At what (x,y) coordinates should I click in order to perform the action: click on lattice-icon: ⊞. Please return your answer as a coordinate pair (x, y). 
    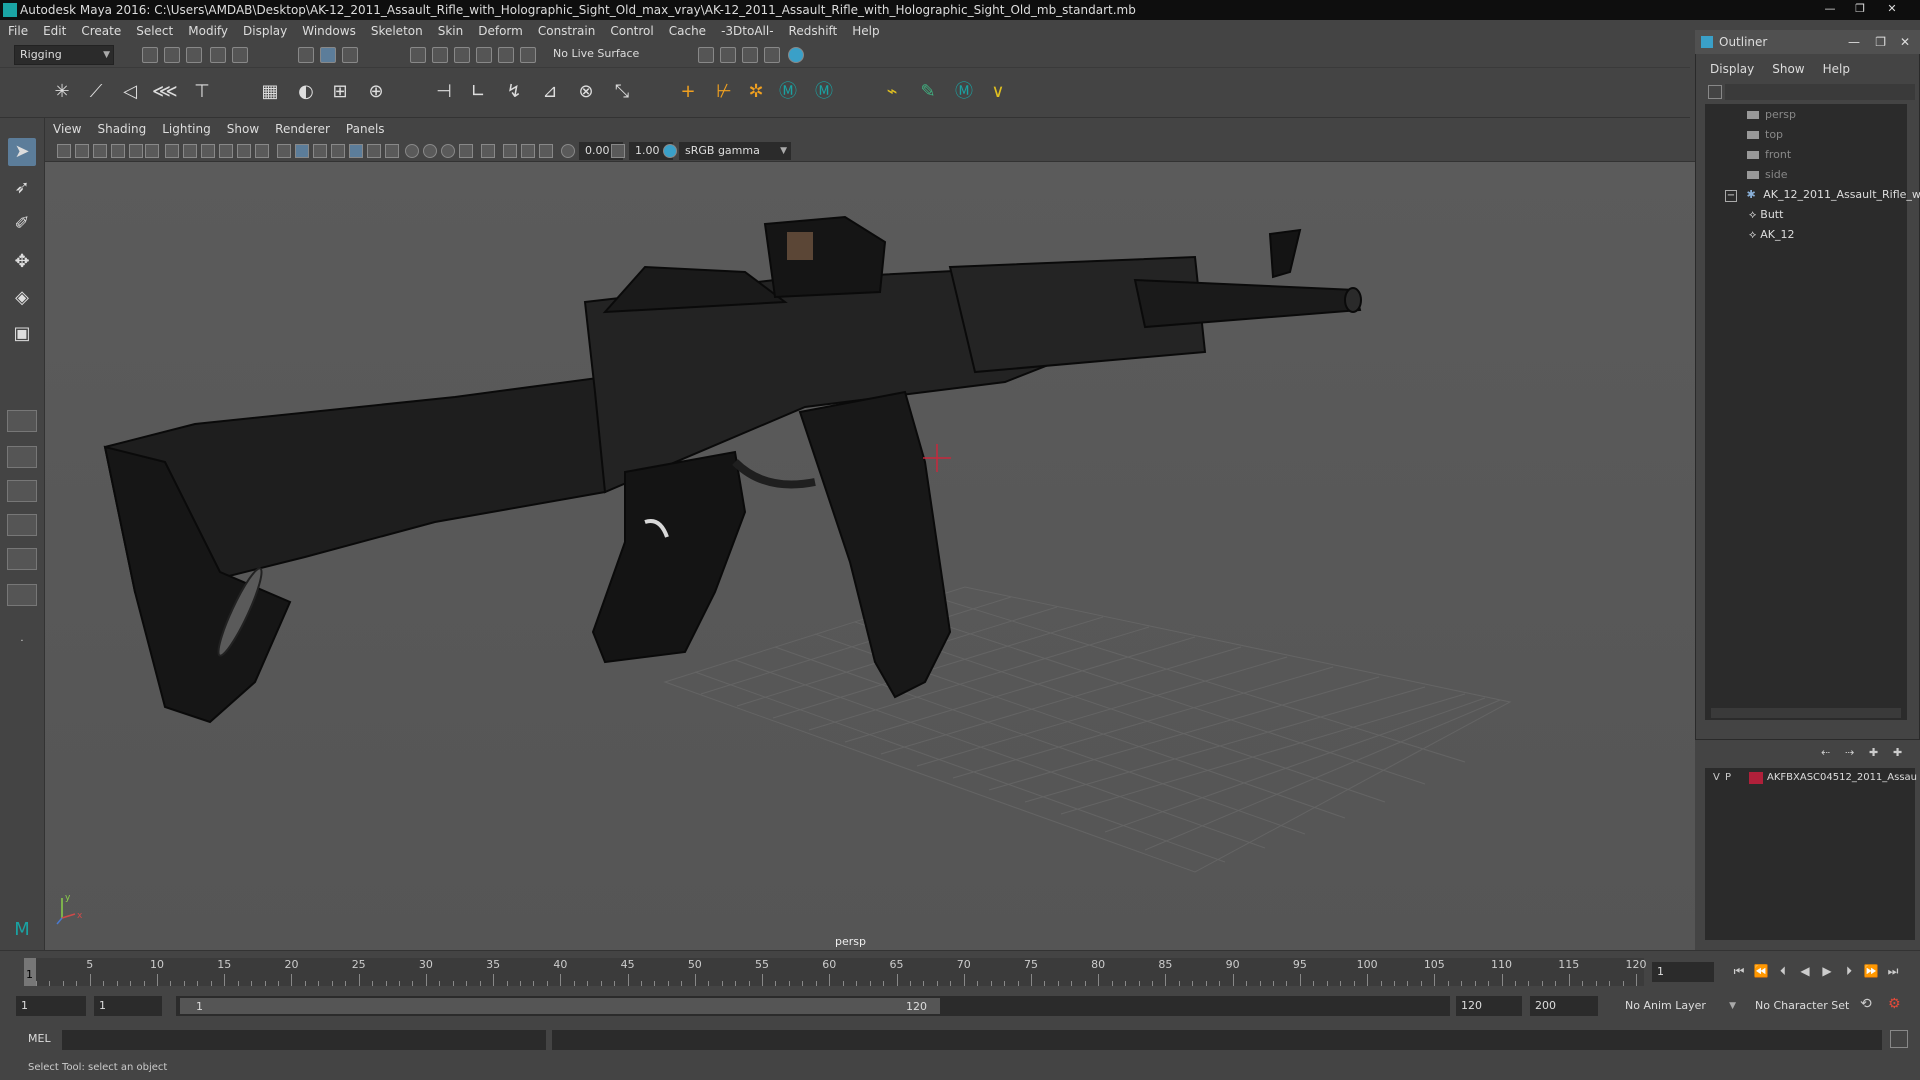
    Looking at the image, I should click on (340, 92).